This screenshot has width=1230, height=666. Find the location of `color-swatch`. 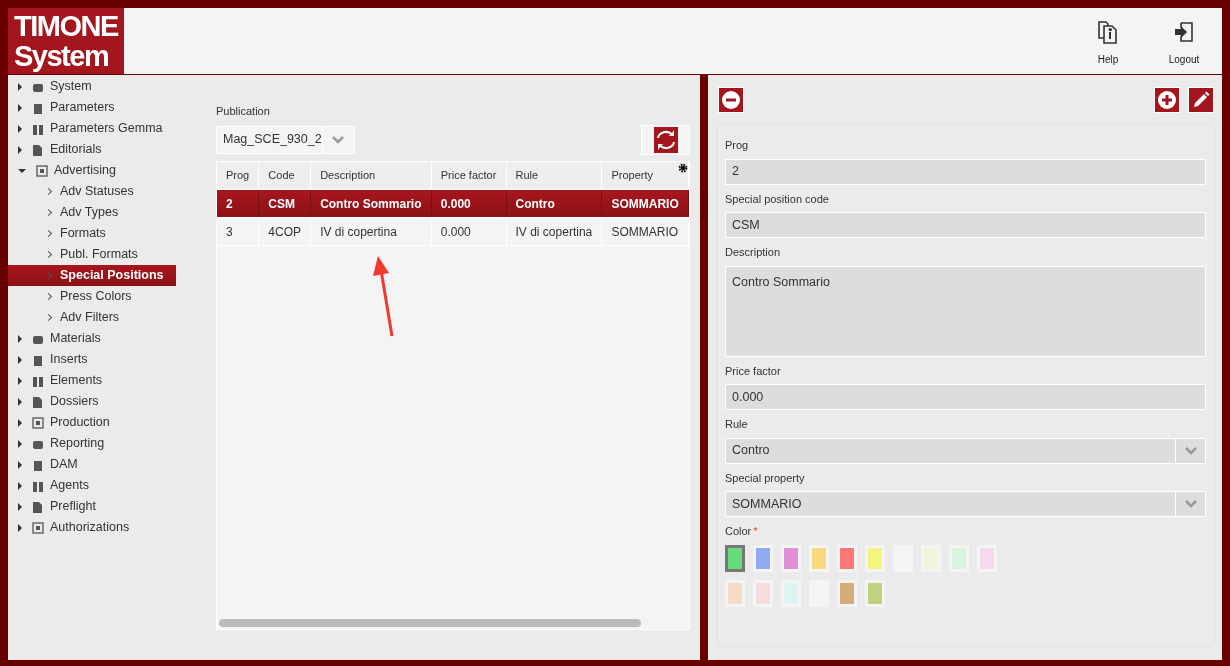

color-swatch is located at coordinates (735, 558).